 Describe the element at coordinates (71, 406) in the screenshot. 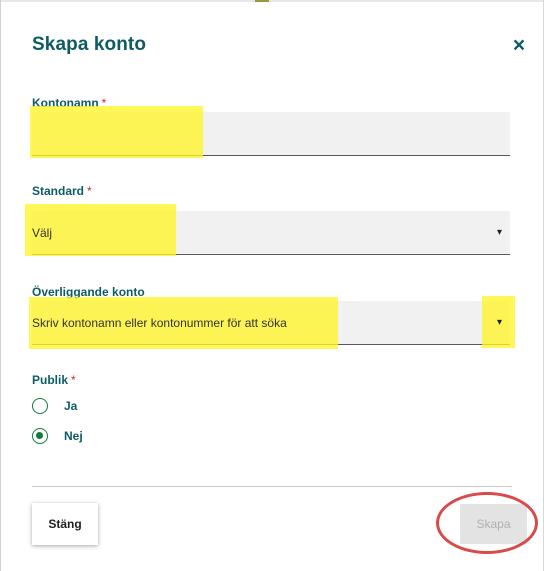

I see `radio-label-ja: Ja` at that location.